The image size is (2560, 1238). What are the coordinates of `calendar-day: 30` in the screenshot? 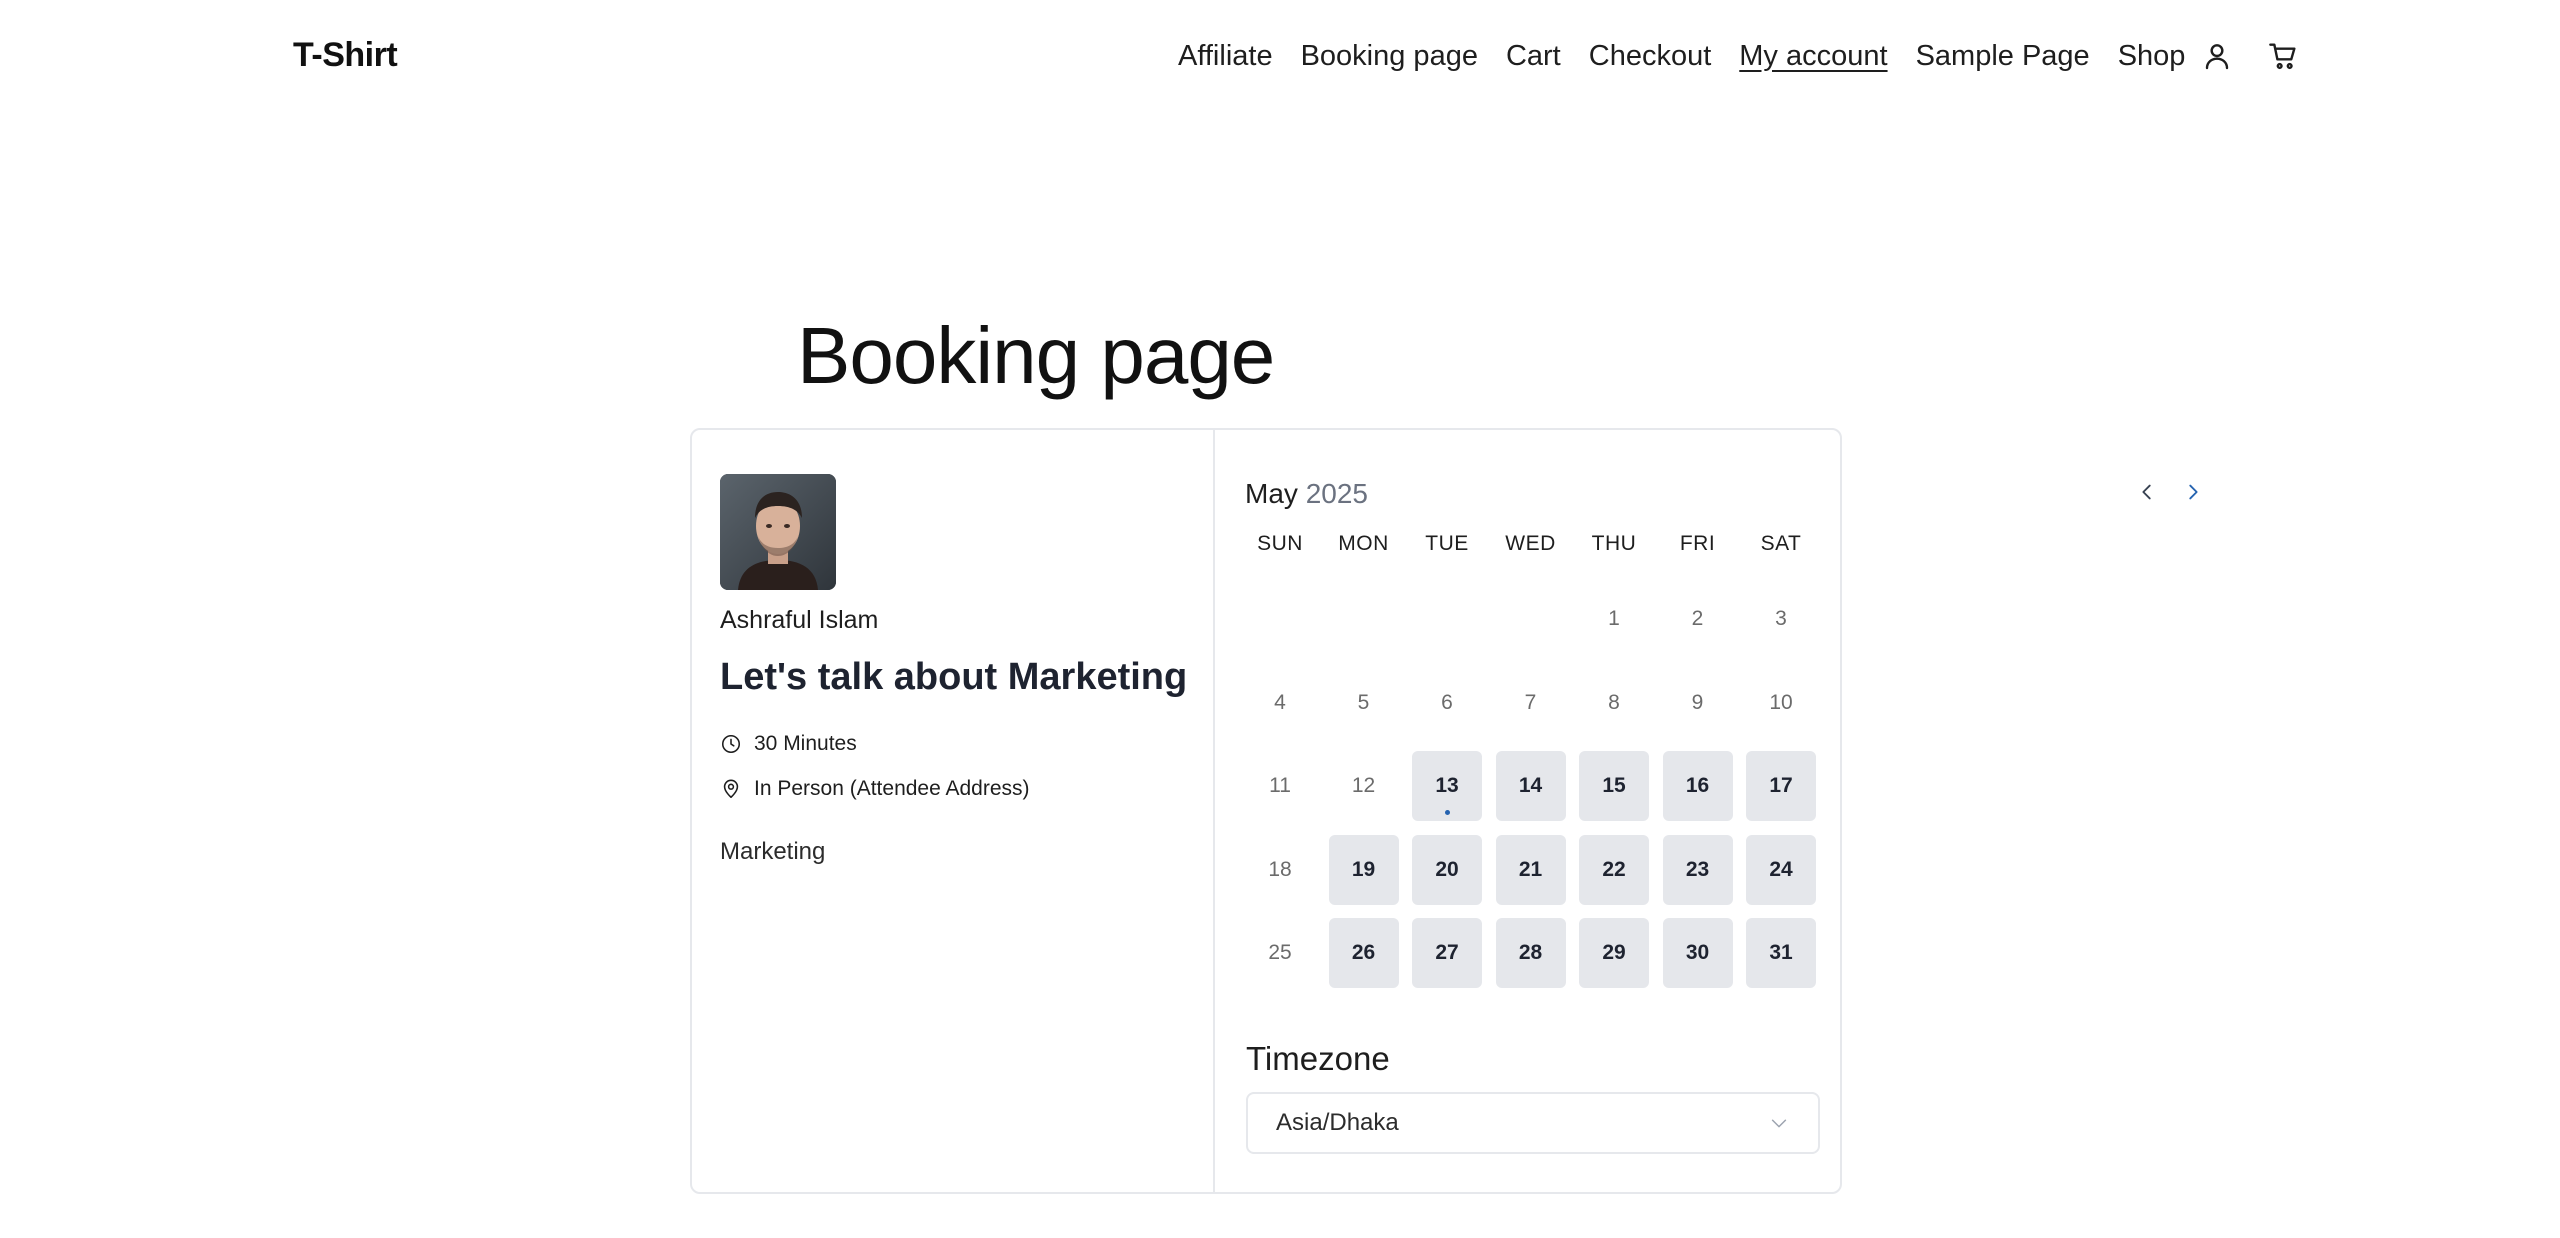 It's located at (1697, 953).